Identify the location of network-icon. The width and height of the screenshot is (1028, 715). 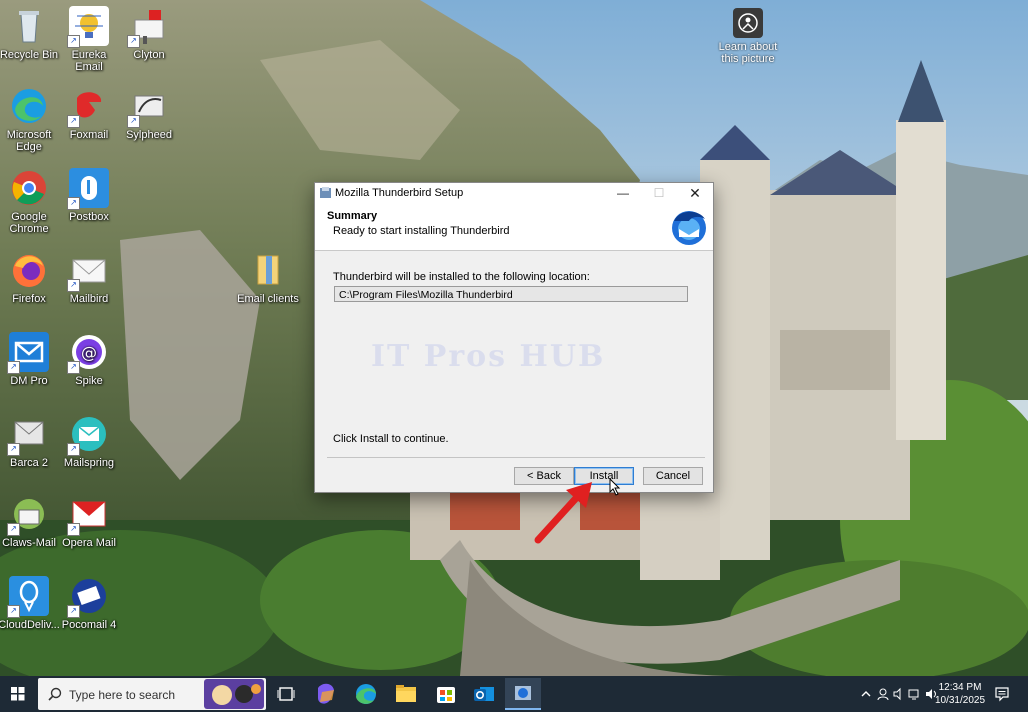
(915, 694).